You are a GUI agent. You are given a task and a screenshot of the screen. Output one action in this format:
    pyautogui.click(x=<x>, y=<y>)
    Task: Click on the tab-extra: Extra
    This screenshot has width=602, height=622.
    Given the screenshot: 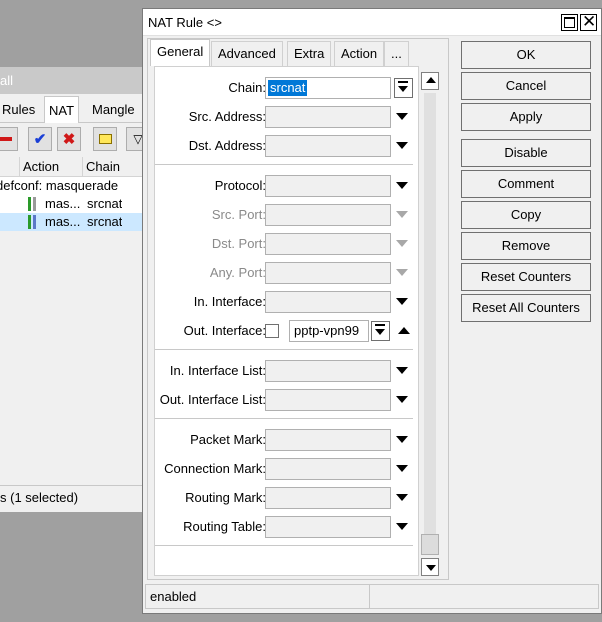 What is the action you would take?
    pyautogui.click(x=309, y=53)
    